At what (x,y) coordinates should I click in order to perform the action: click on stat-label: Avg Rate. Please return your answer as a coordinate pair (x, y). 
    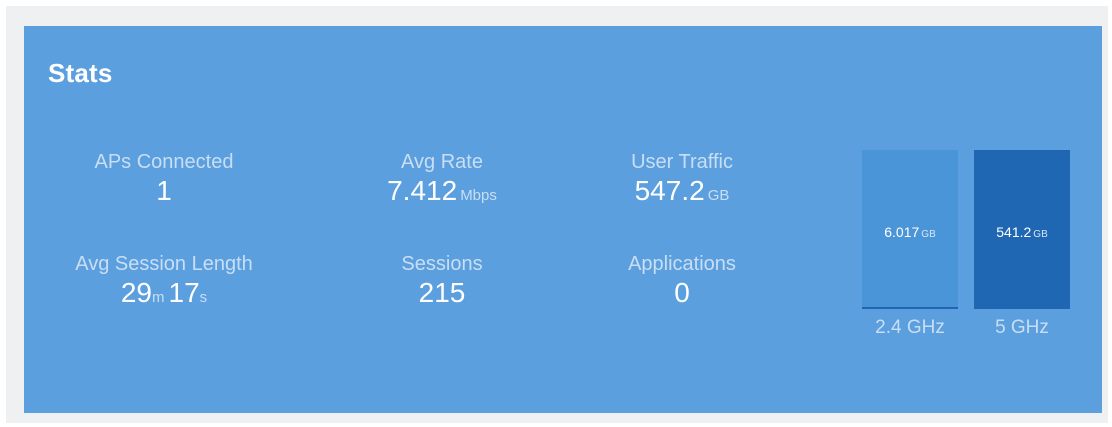
    Looking at the image, I should click on (442, 162).